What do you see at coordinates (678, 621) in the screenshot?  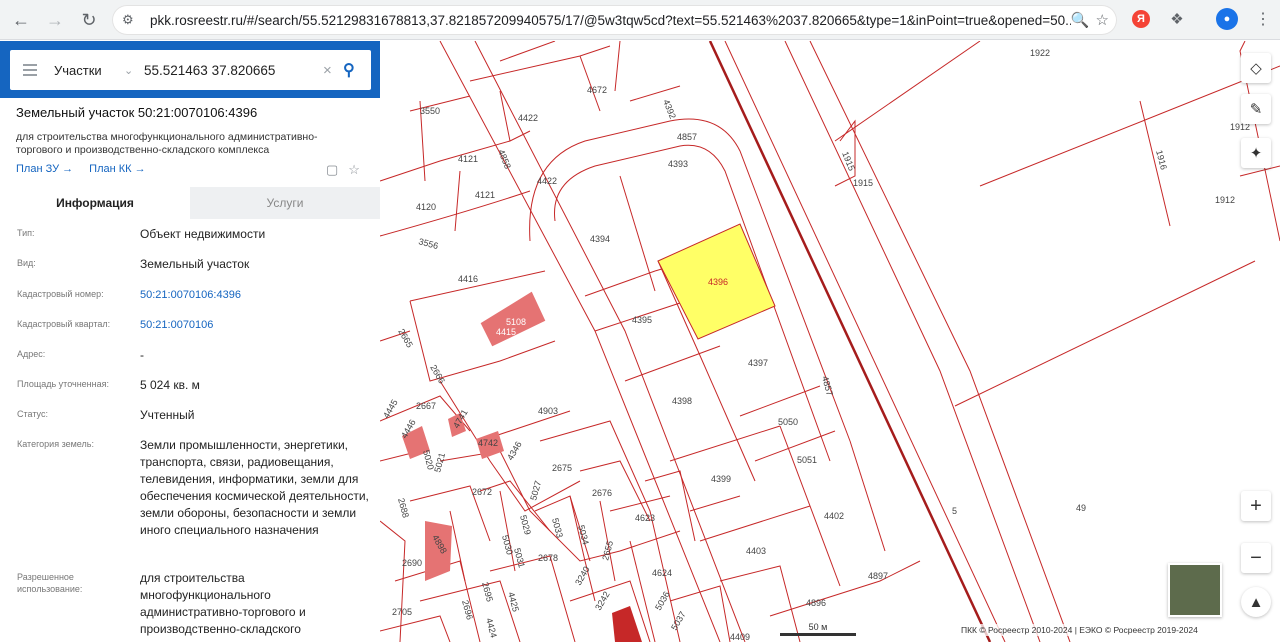 I see `svg-text: 5037` at bounding box center [678, 621].